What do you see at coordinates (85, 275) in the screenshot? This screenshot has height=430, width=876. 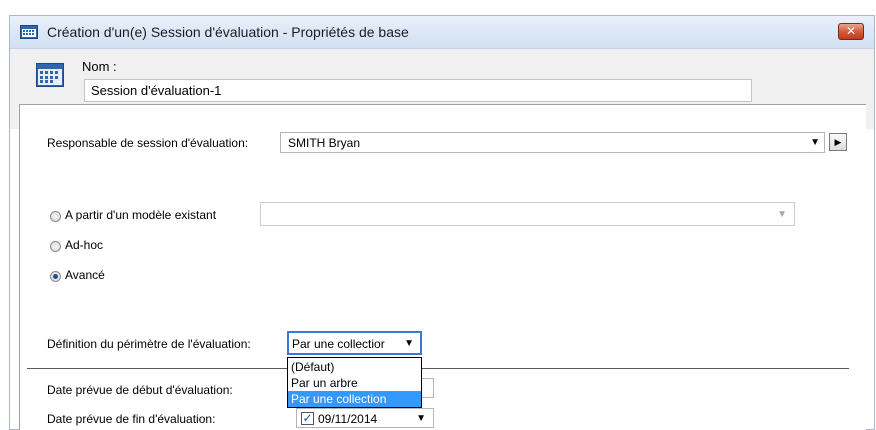 I see `advanced-label: Avancé` at bounding box center [85, 275].